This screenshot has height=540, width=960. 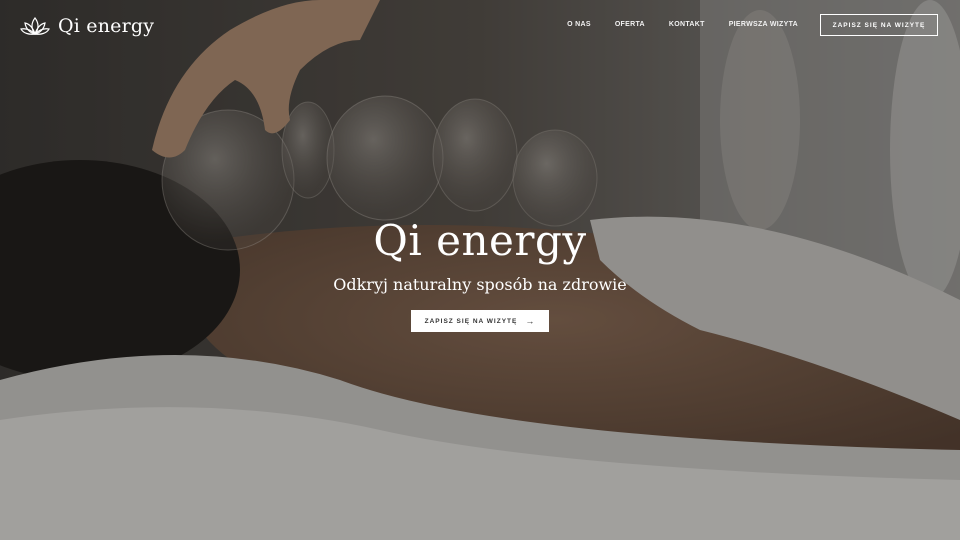 What do you see at coordinates (687, 24) in the screenshot?
I see `nav-link-kontakt: KONTAKT` at bounding box center [687, 24].